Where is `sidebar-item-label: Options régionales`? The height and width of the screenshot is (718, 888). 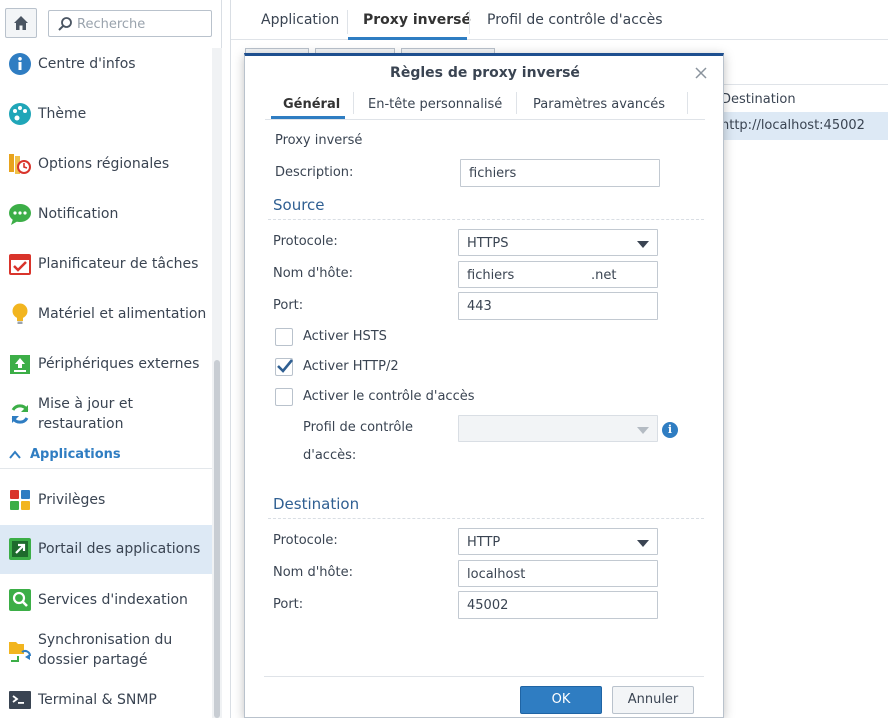 sidebar-item-label: Options régionales is located at coordinates (104, 164).